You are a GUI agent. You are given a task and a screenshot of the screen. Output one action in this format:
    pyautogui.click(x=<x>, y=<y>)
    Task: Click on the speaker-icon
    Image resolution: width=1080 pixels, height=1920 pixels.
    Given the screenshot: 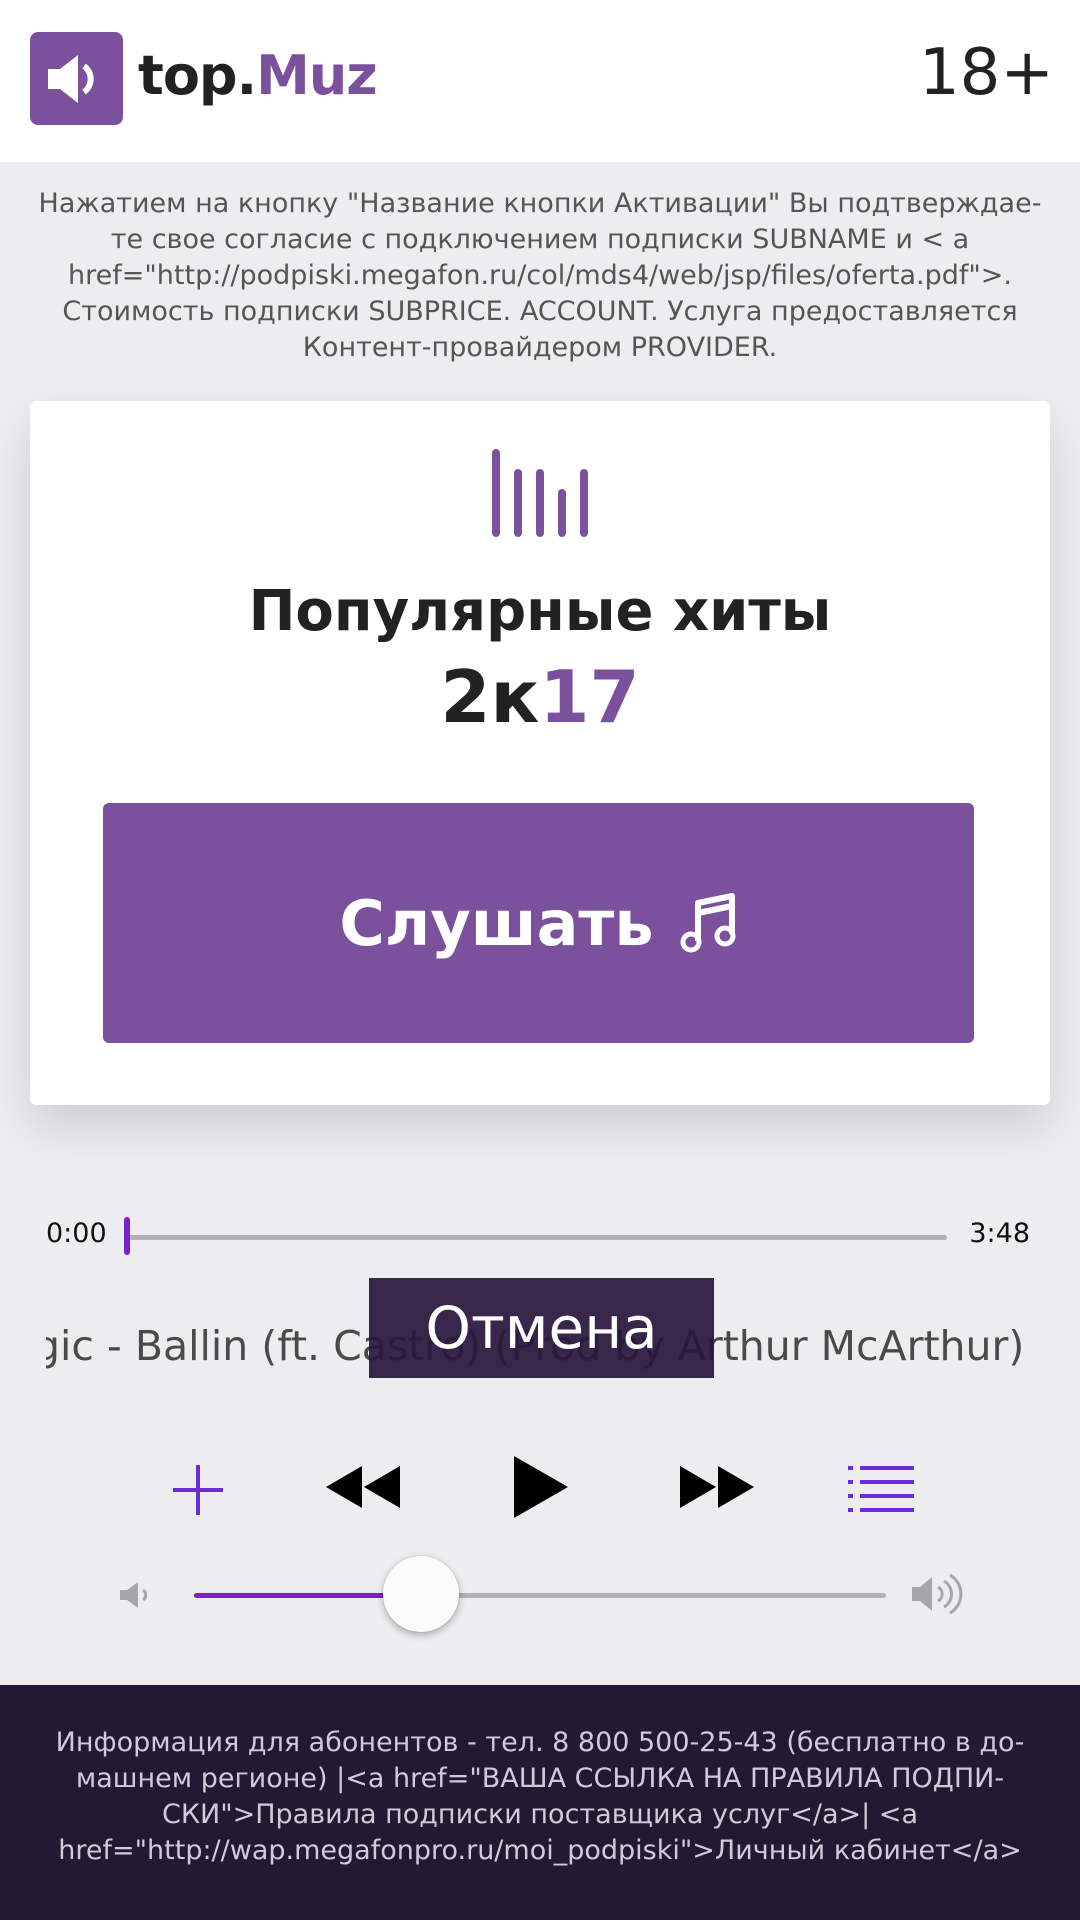 What is the action you would take?
    pyautogui.click(x=71, y=79)
    